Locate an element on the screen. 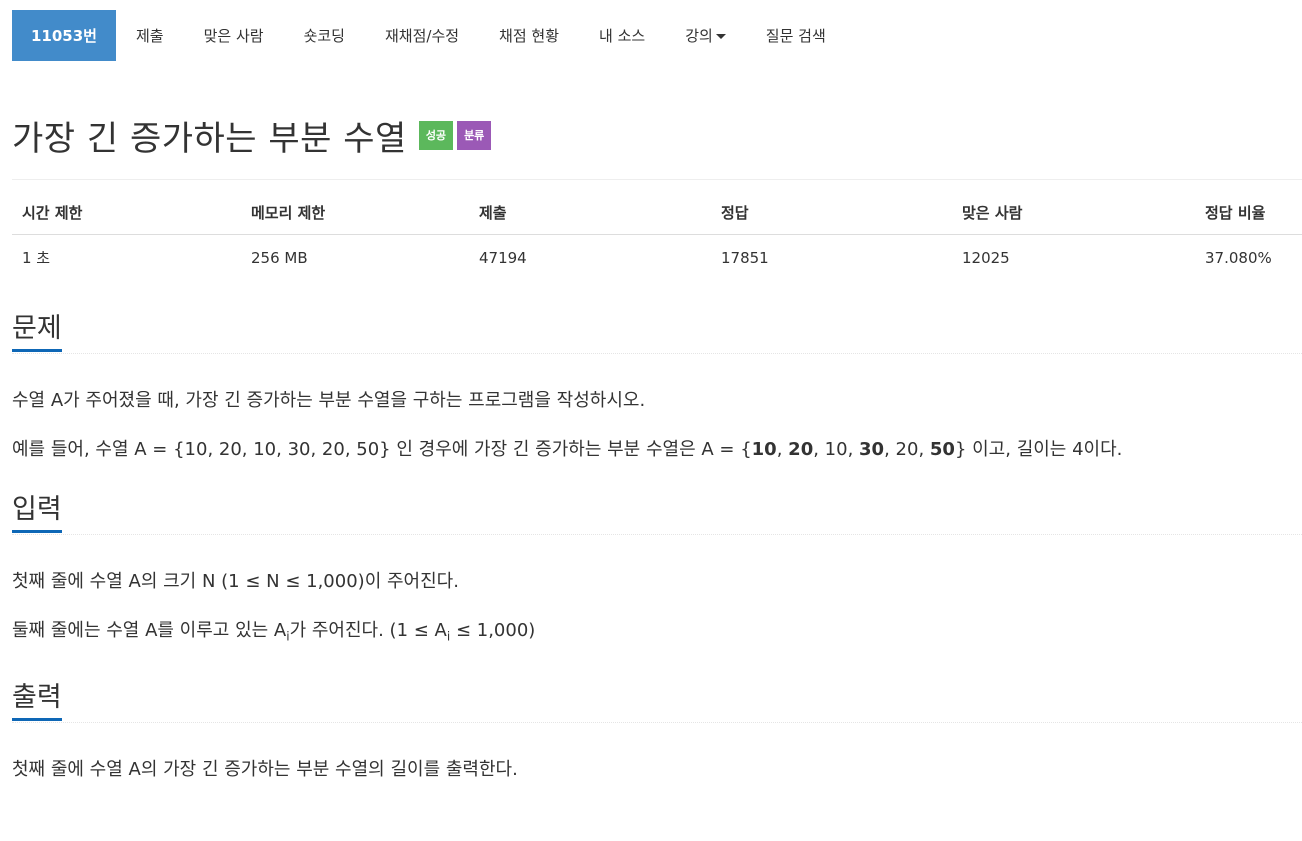 Image resolution: width=1302 pixels, height=841 pixels. tab-lecture-label: 강의 is located at coordinates (699, 36).